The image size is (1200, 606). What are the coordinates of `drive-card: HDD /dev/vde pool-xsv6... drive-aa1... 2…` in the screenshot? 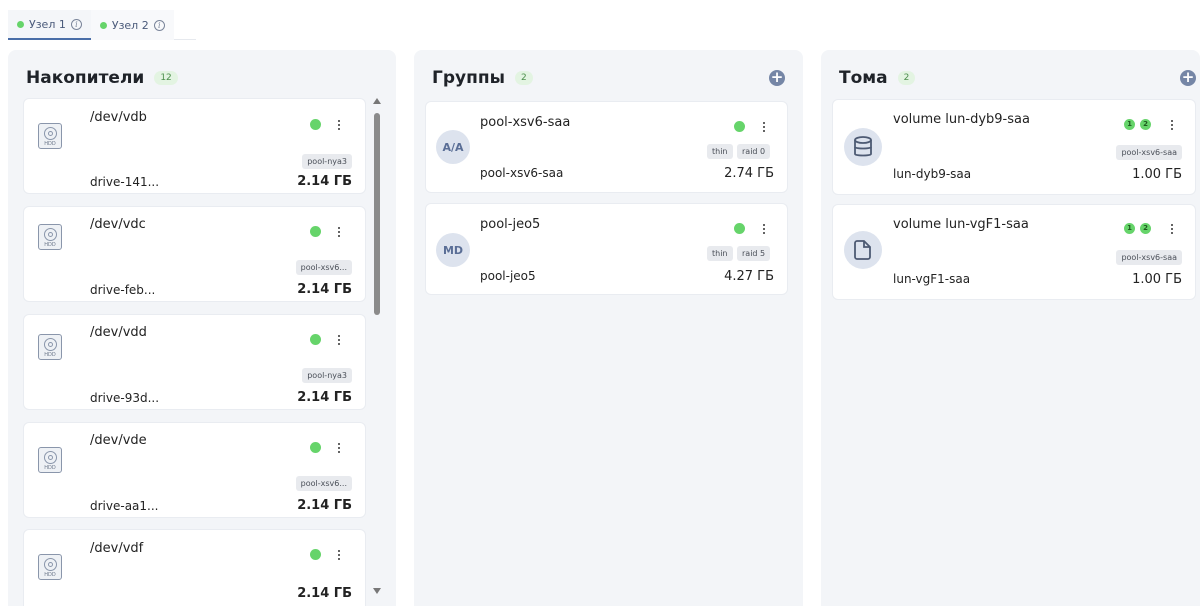 It's located at (194, 470).